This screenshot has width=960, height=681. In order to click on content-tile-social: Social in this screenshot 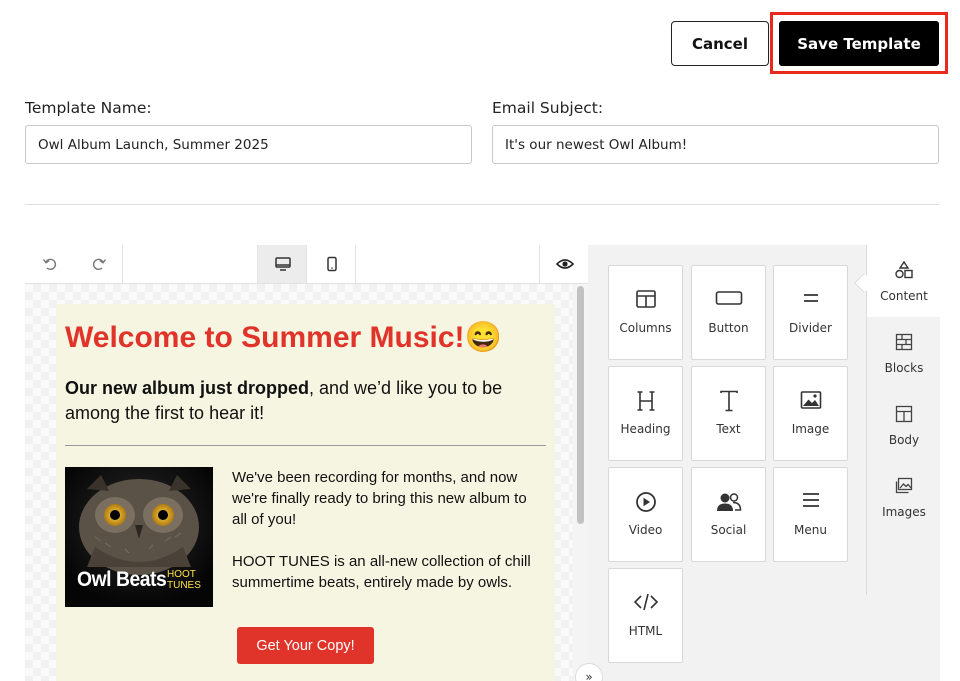, I will do `click(728, 514)`.